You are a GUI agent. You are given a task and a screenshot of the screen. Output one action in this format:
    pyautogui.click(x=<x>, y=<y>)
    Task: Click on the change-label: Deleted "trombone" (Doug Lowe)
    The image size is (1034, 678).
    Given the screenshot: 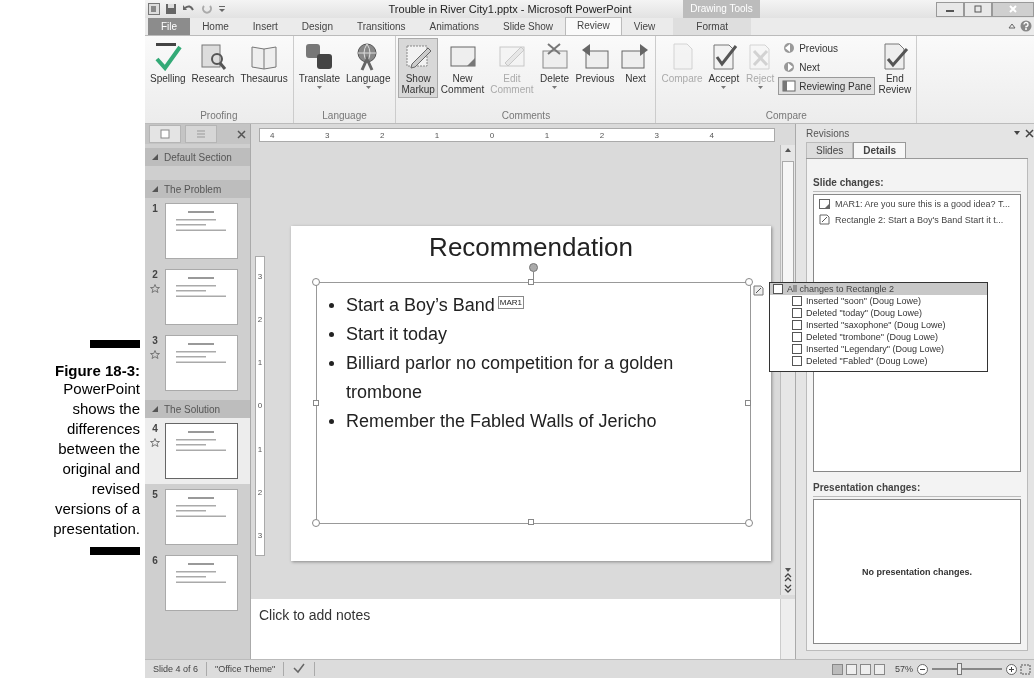 What is the action you would take?
    pyautogui.click(x=872, y=337)
    